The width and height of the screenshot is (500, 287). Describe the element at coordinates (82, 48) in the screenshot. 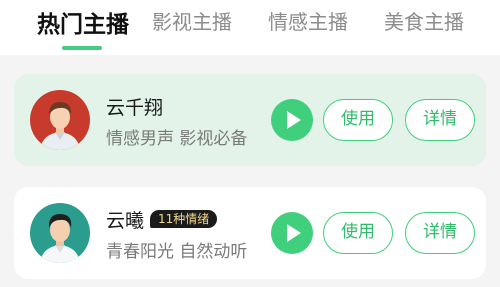

I see `active-tab-indicator` at that location.